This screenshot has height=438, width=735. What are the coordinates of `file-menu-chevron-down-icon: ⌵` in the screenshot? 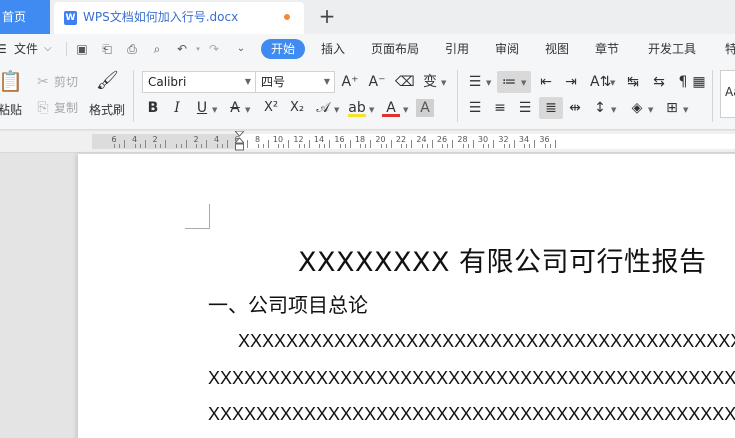 It's located at (48, 49).